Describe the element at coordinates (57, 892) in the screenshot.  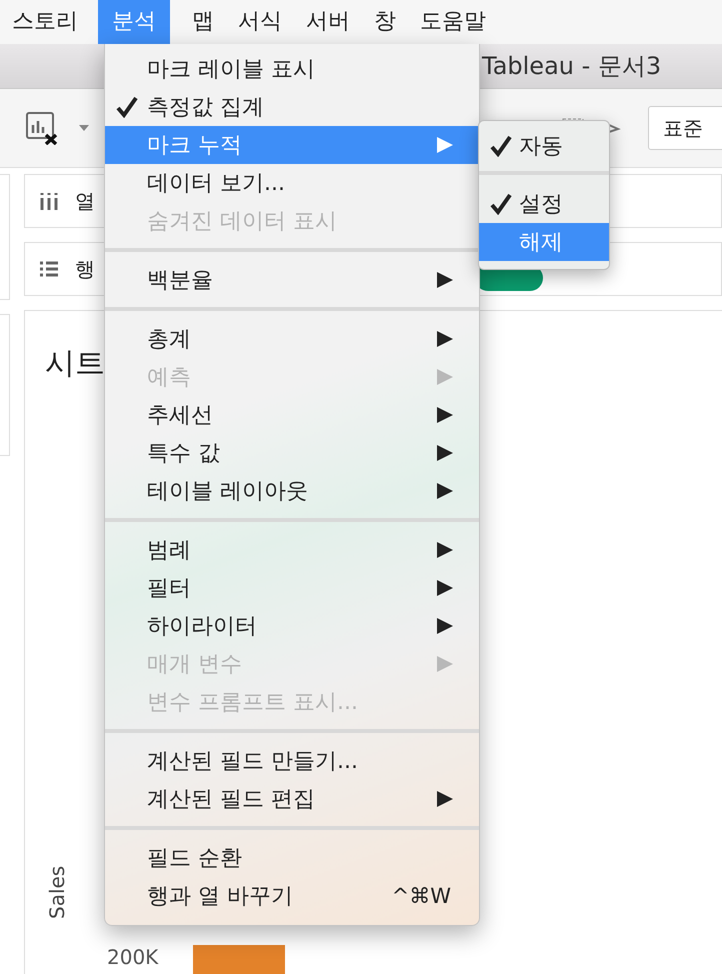
I see `axis-label: Sales` at that location.